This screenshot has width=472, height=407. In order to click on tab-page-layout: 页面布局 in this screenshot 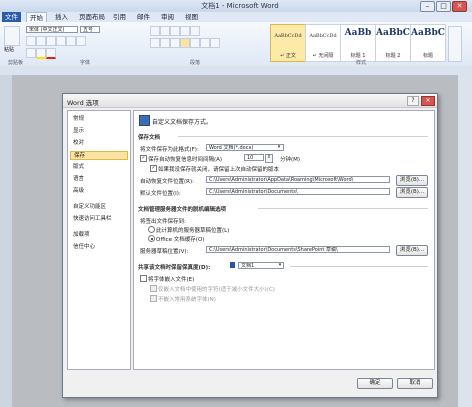, I will do `click(92, 17)`.